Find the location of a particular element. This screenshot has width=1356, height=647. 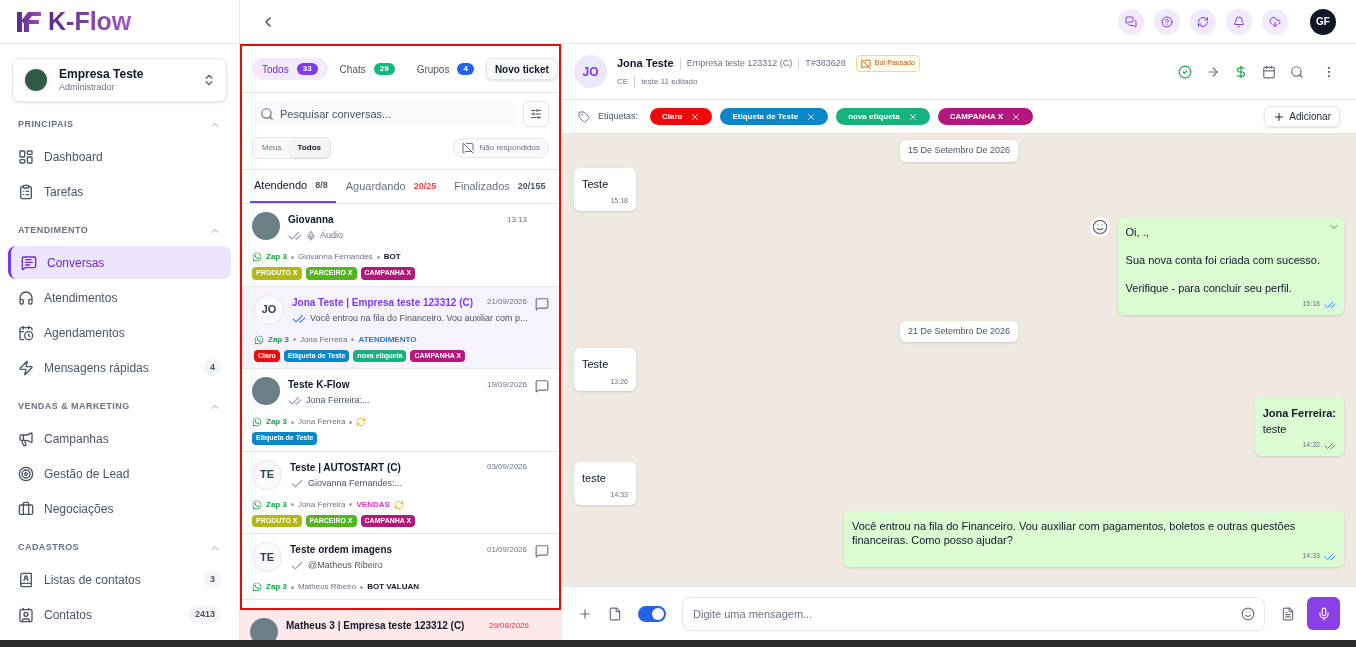

status-tab: Finalizados 20/155 is located at coordinates (502, 186).